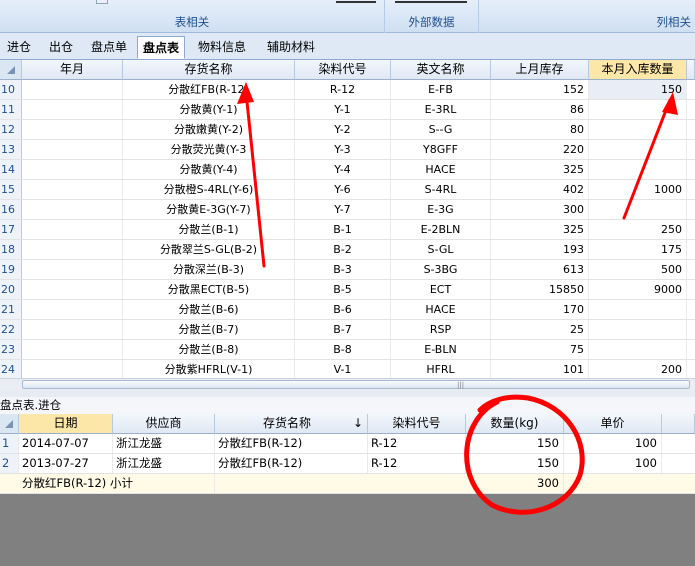  Describe the element at coordinates (540, 349) in the screenshot. I see `cell-last-month-stock: 75` at that location.